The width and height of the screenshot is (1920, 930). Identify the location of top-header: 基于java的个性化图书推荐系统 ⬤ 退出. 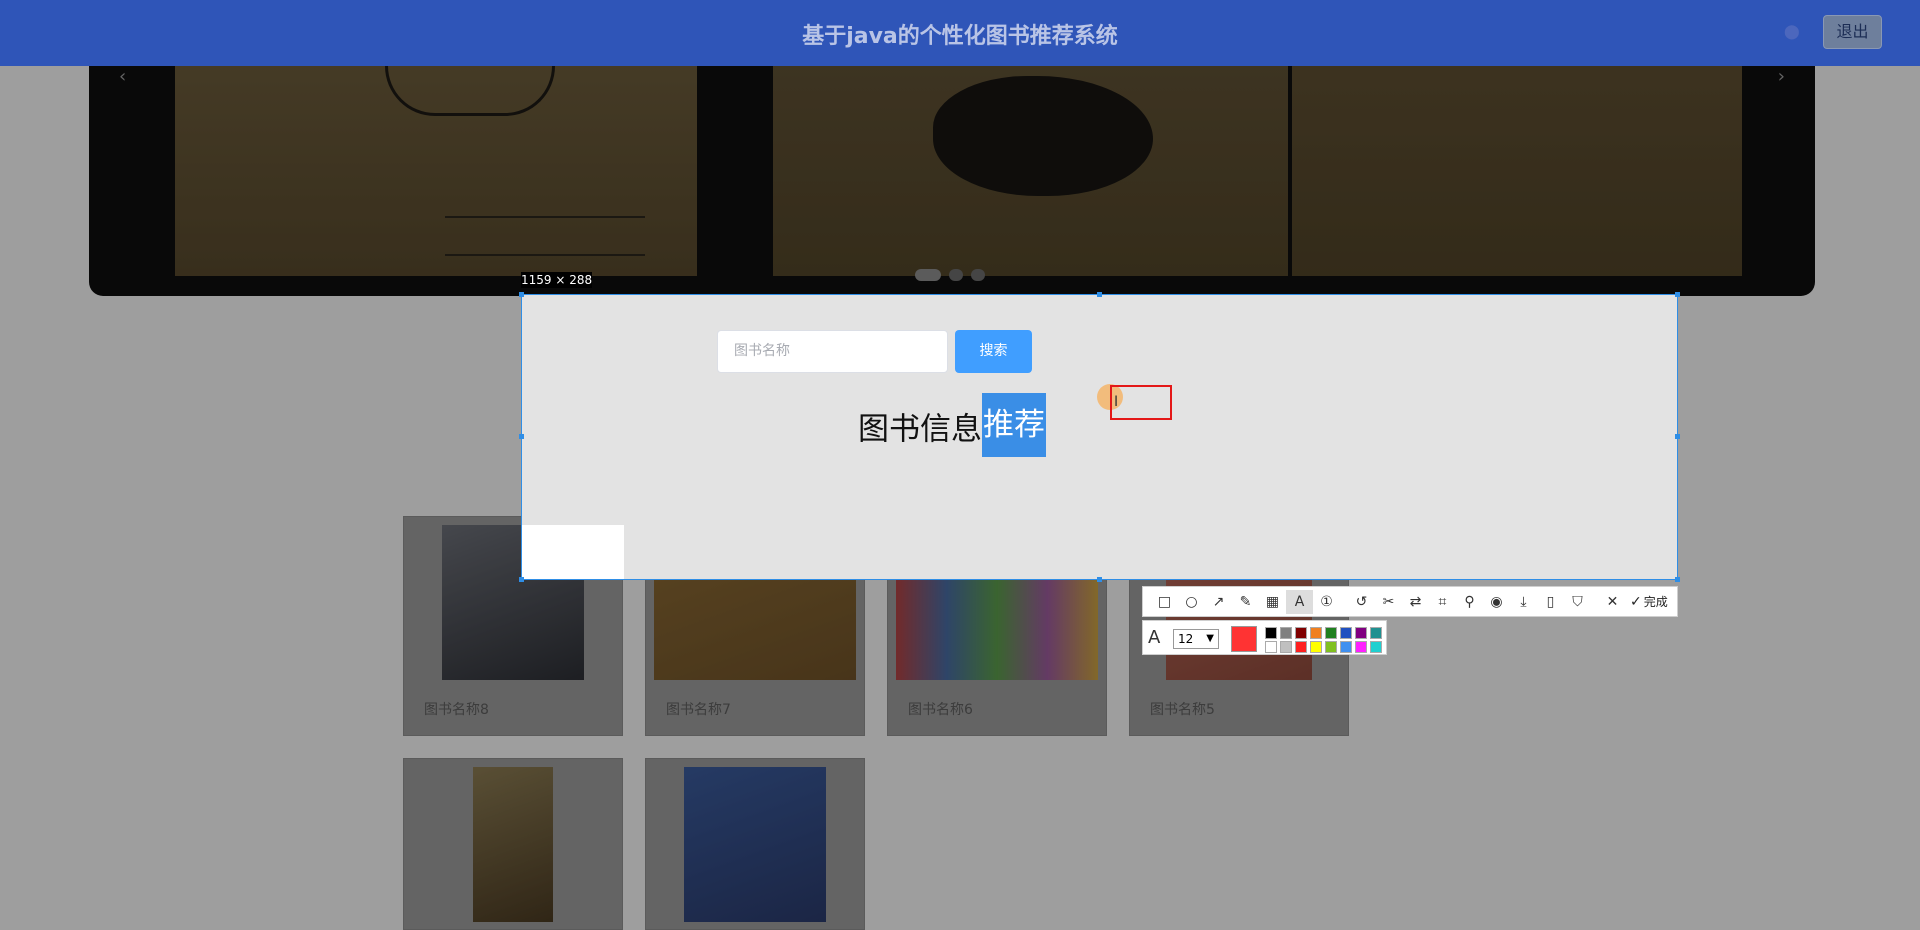
(960, 33).